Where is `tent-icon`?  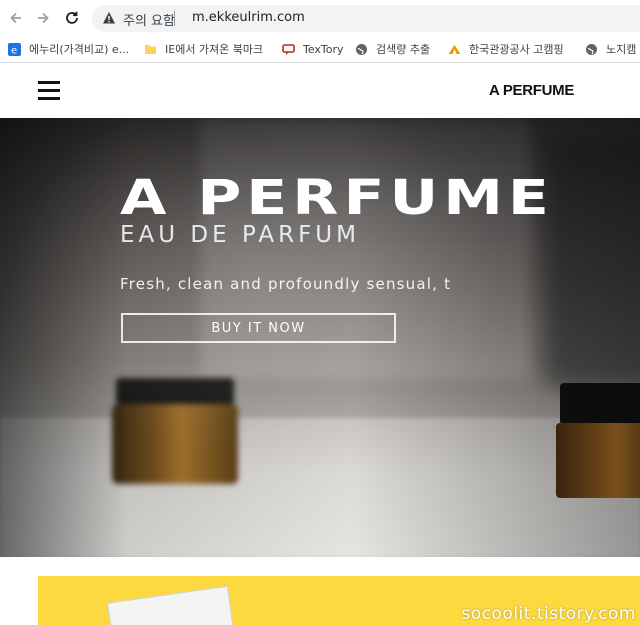
tent-icon is located at coordinates (454, 49).